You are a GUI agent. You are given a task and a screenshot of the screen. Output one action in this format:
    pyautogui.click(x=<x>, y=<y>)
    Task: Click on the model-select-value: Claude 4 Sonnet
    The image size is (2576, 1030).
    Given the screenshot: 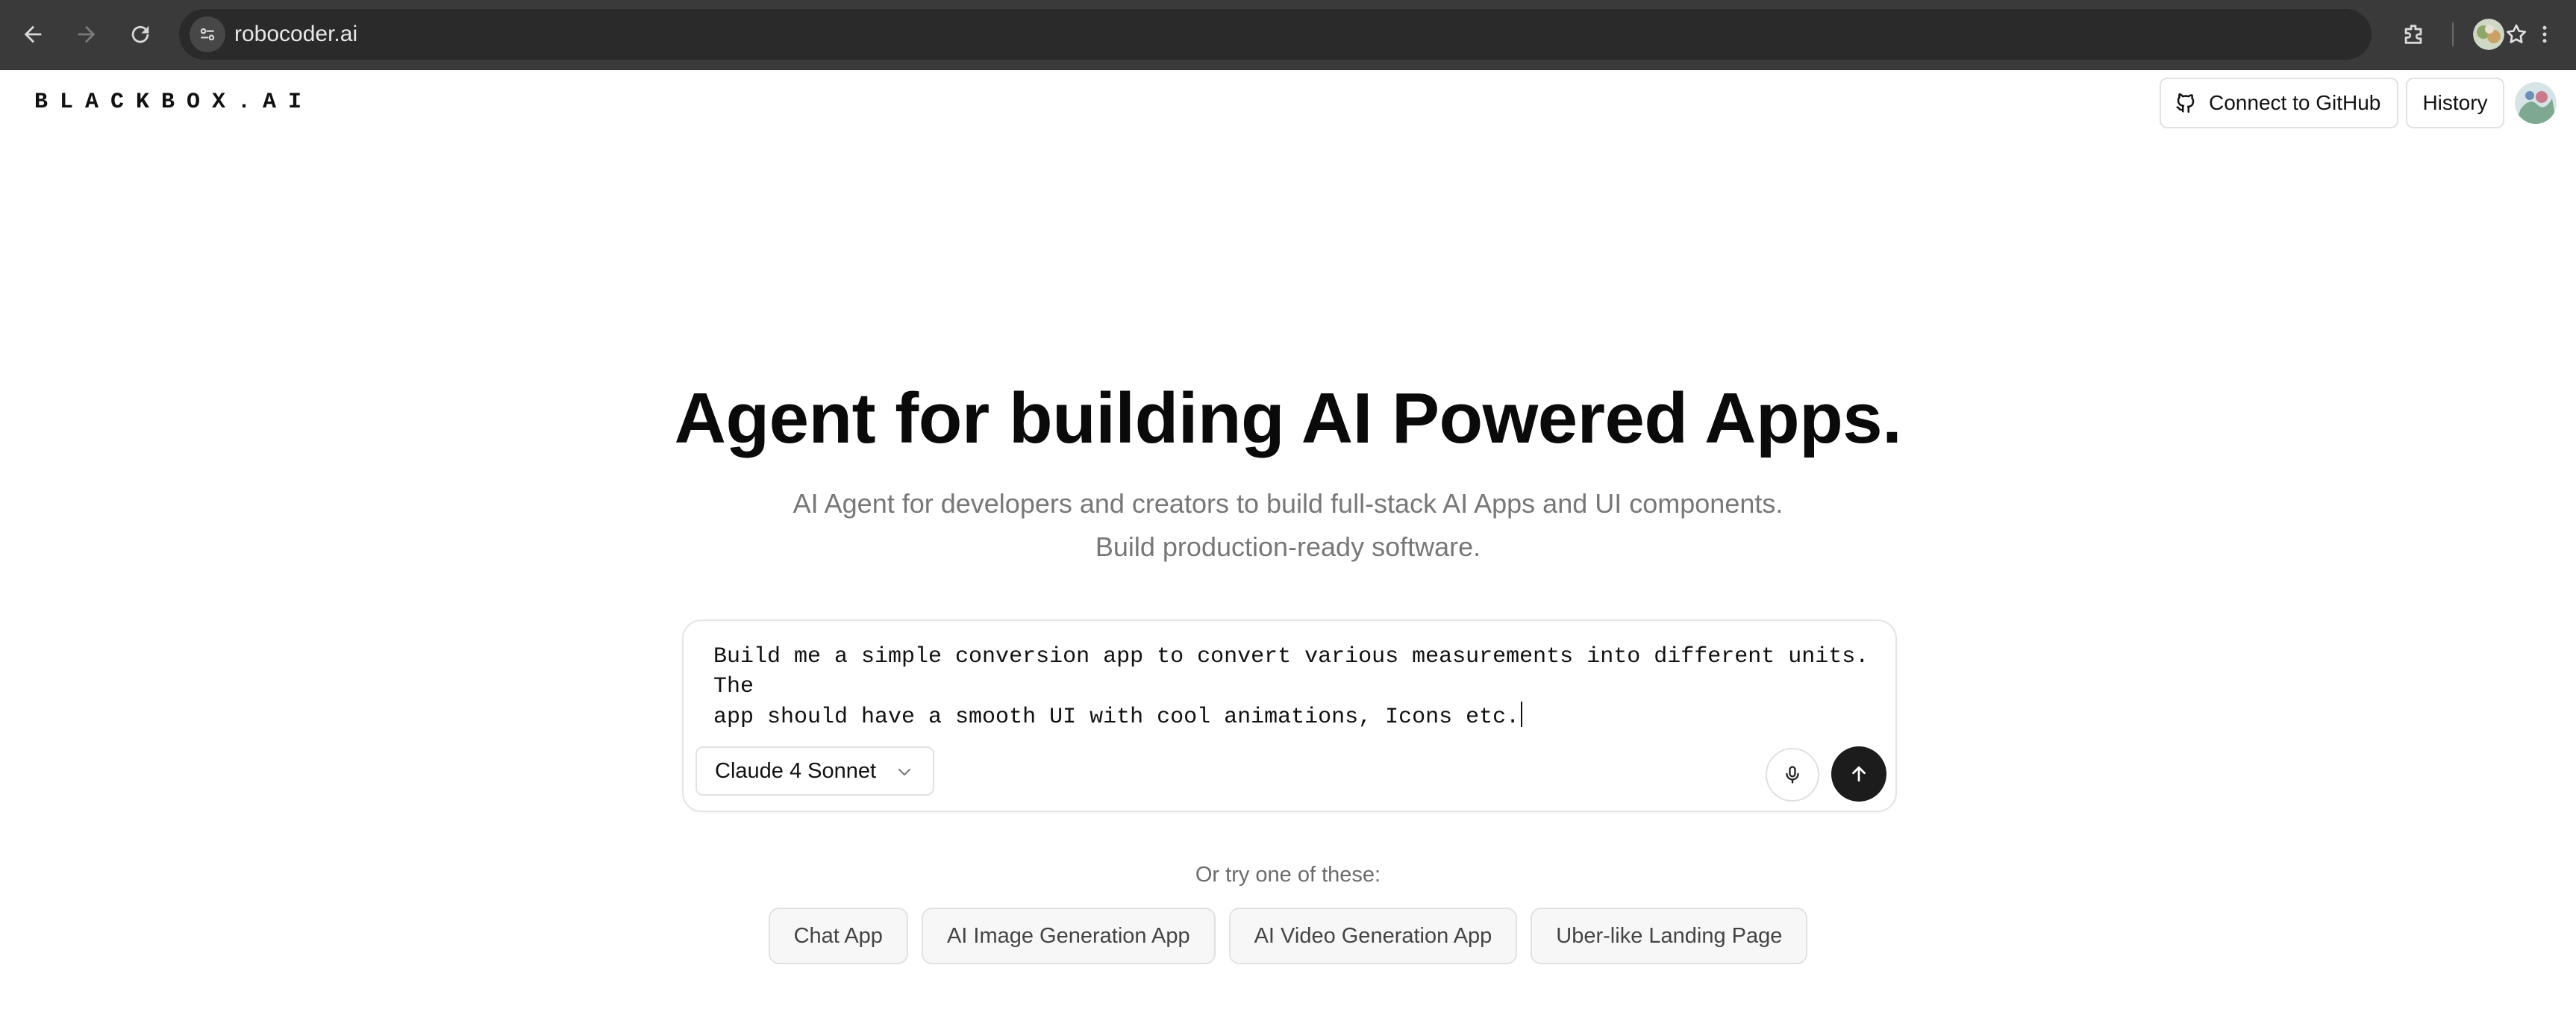 What is the action you would take?
    pyautogui.click(x=796, y=770)
    